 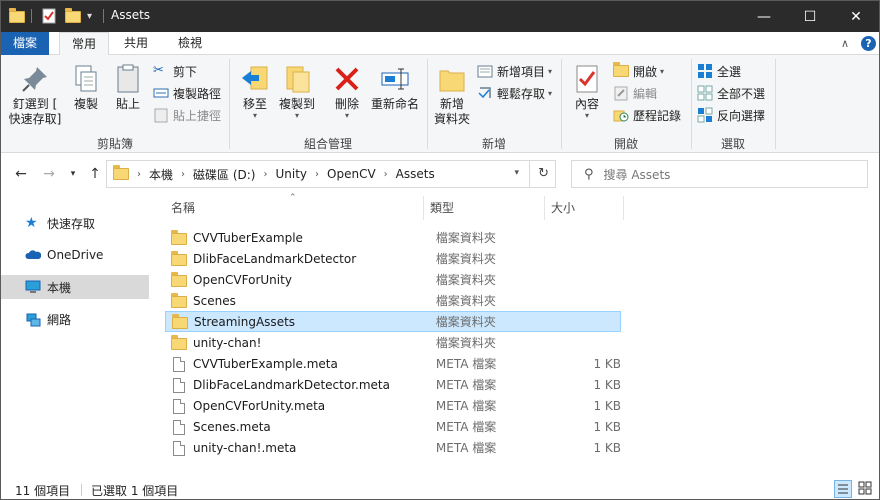 I want to click on search-input: ⚲ 搜尋 Assets, so click(x=719, y=174).